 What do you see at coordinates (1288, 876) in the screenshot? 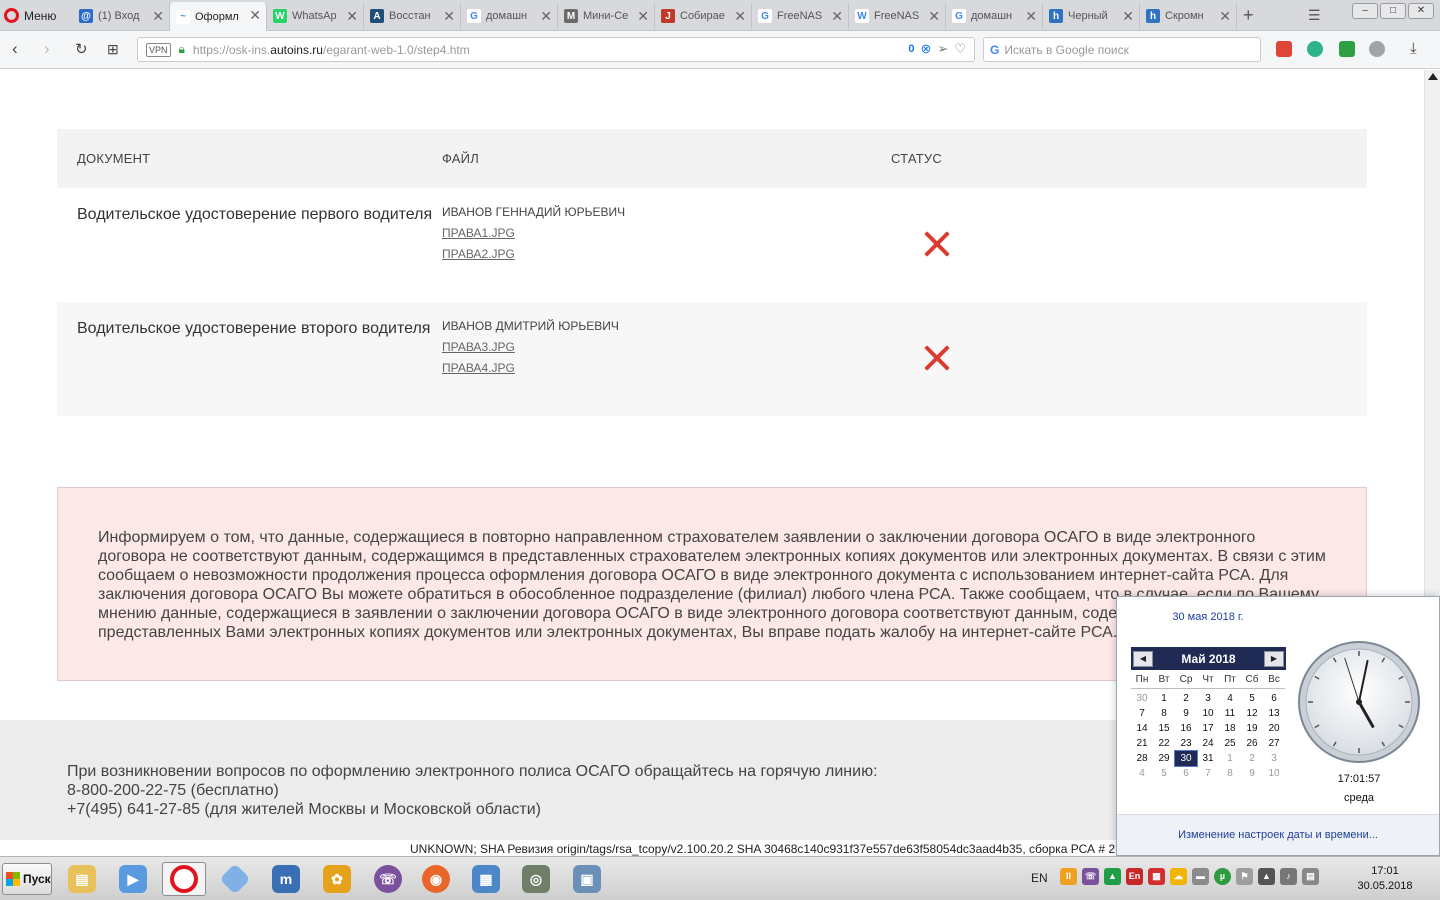
I see `tray-volume-icon: ♪` at bounding box center [1288, 876].